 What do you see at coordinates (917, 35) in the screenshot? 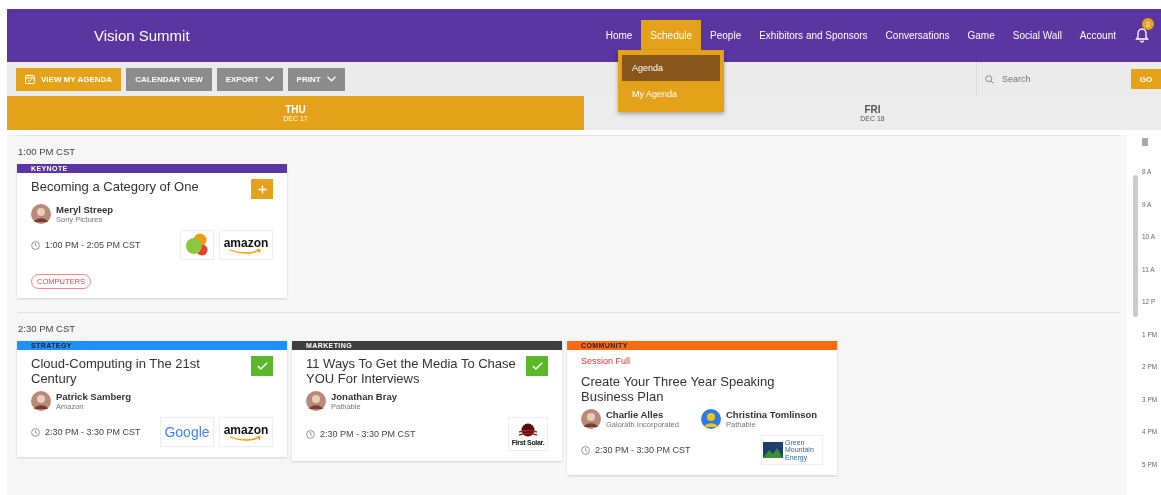
I see `nav-link: Conversations` at bounding box center [917, 35].